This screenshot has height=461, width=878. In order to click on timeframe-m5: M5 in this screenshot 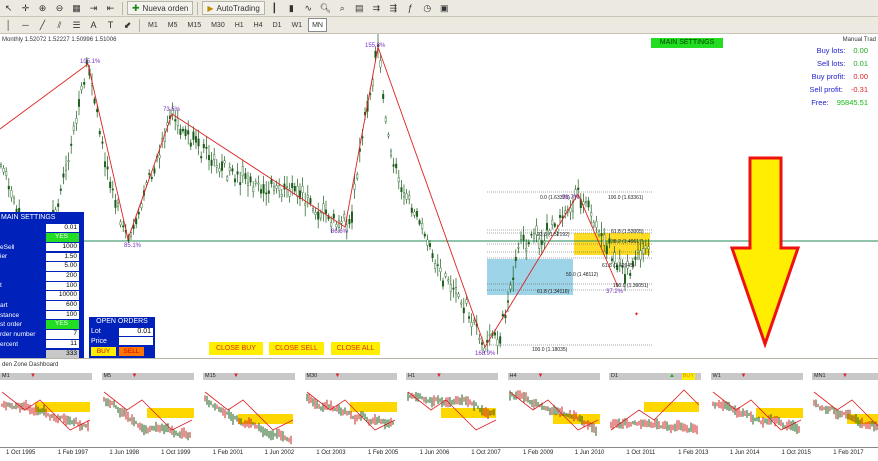, I will do `click(173, 25)`.